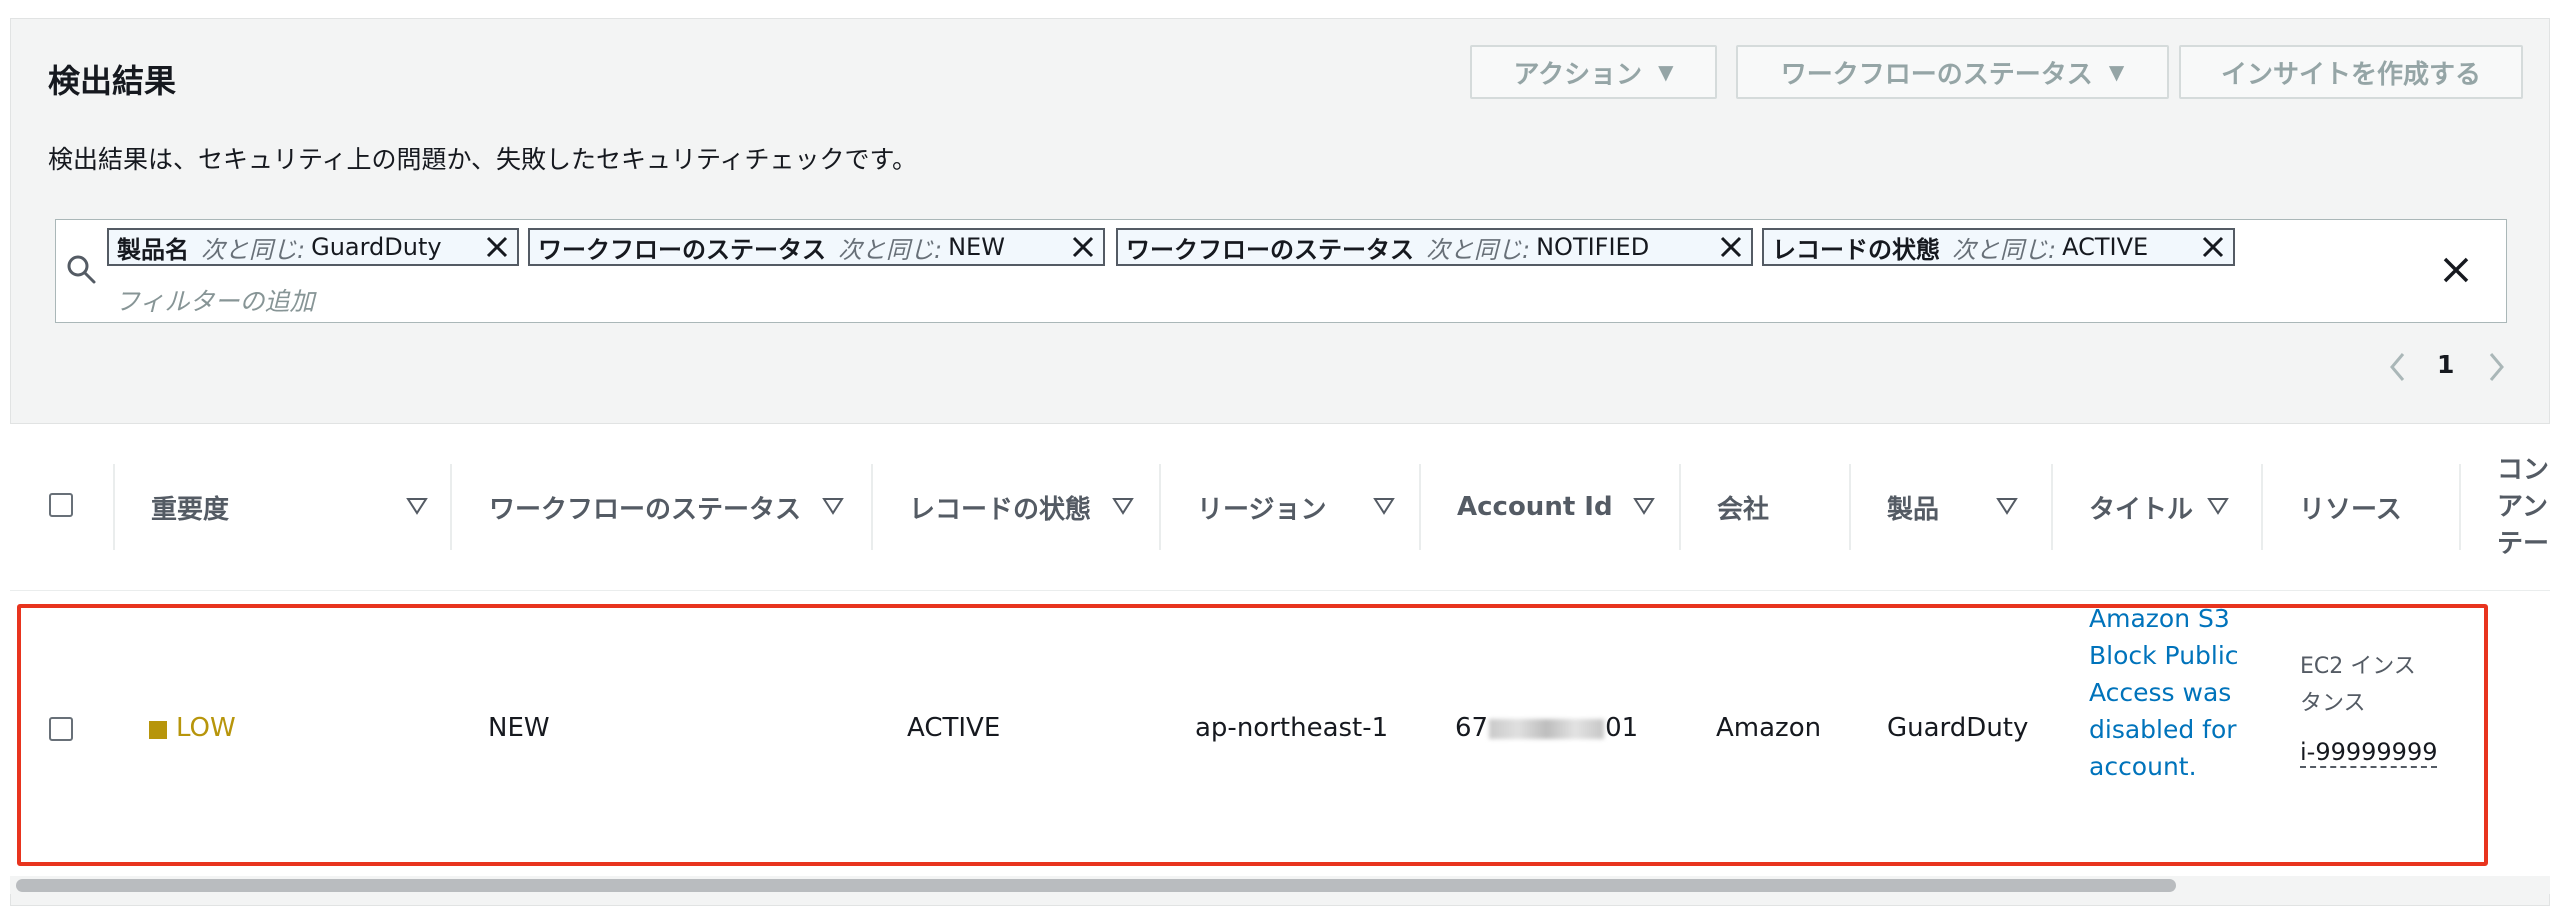 This screenshot has height=909, width=2560. What do you see at coordinates (215, 300) in the screenshot?
I see `add-filter-input: フィルターの追加` at bounding box center [215, 300].